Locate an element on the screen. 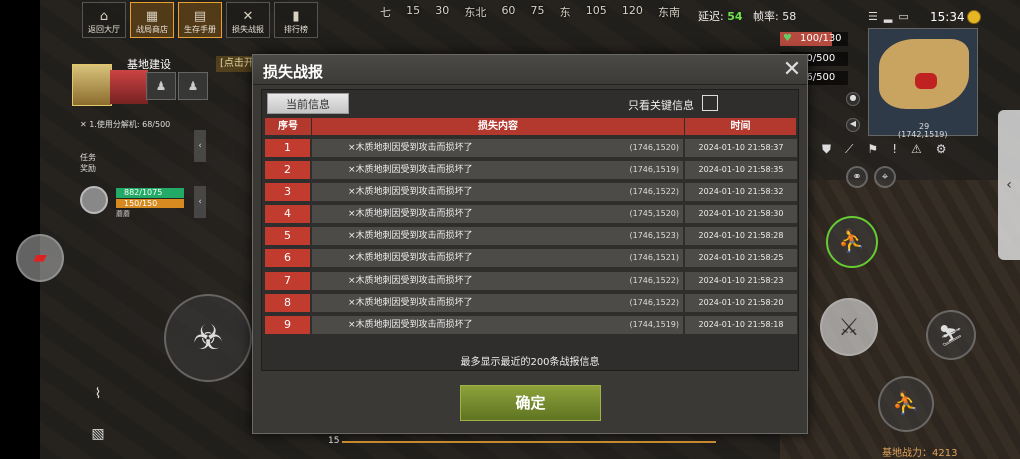 This screenshot has width=1020, height=459. table-header: 序号 损失内容 时间 is located at coordinates (531, 126).